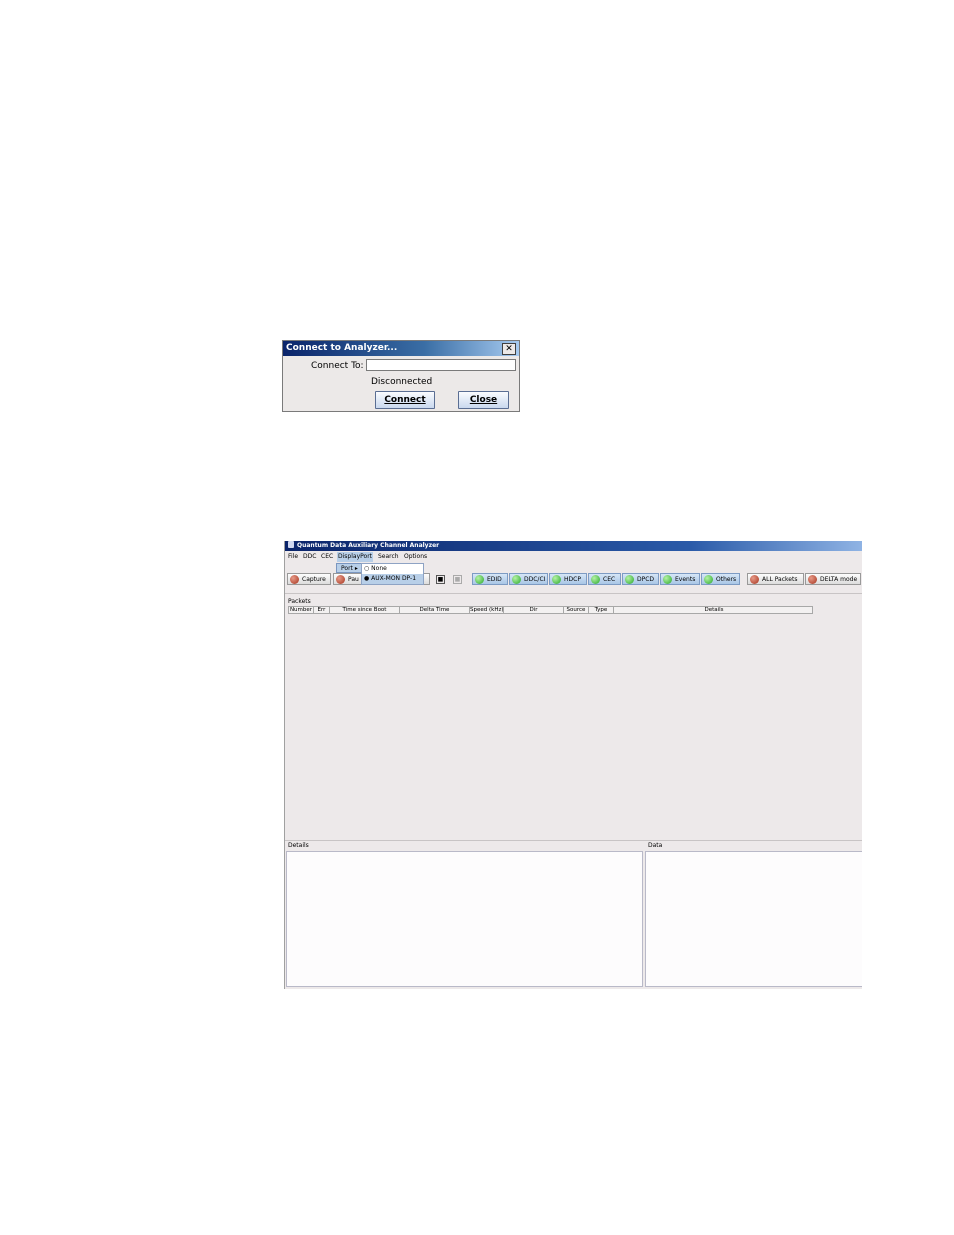 The width and height of the screenshot is (954, 1235). Describe the element at coordinates (379, 568) in the screenshot. I see `option-none-label: None` at that location.